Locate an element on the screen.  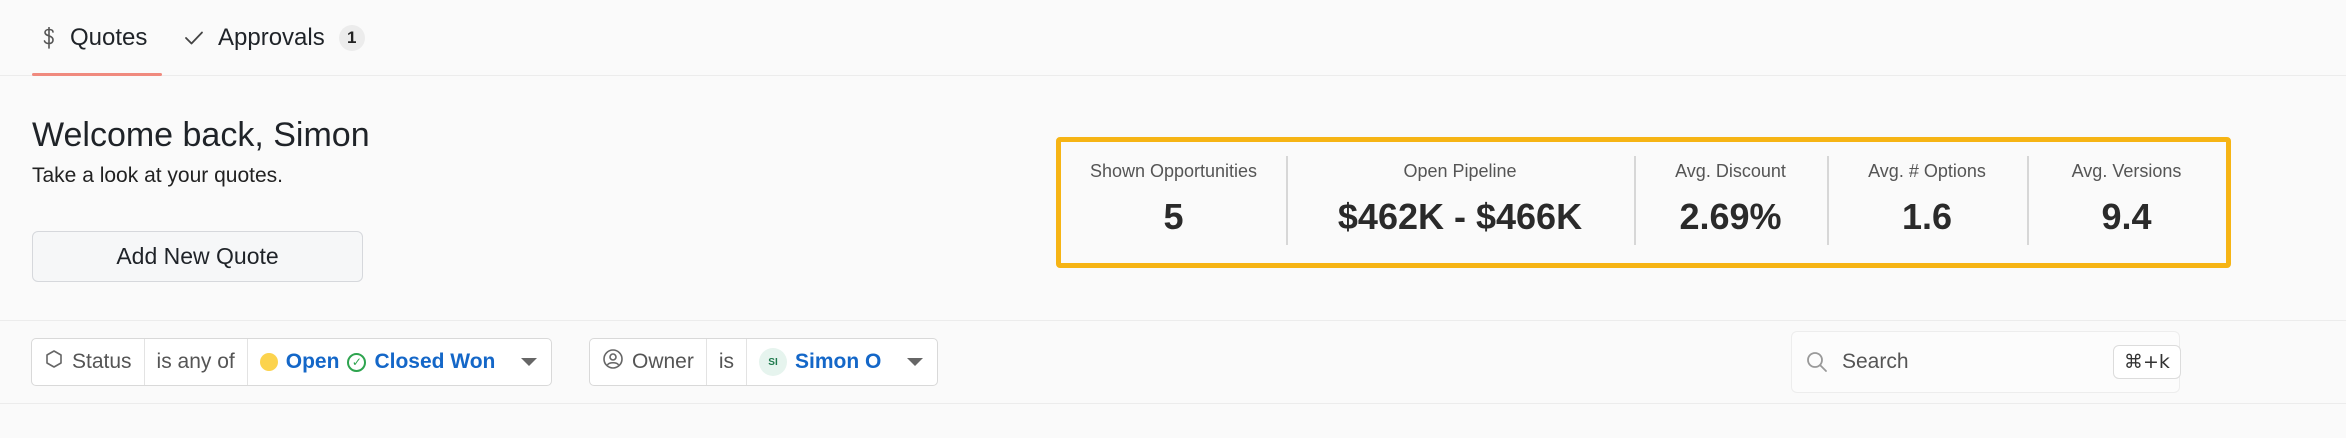
owner-filter-field-label: Owner is located at coordinates (663, 361).